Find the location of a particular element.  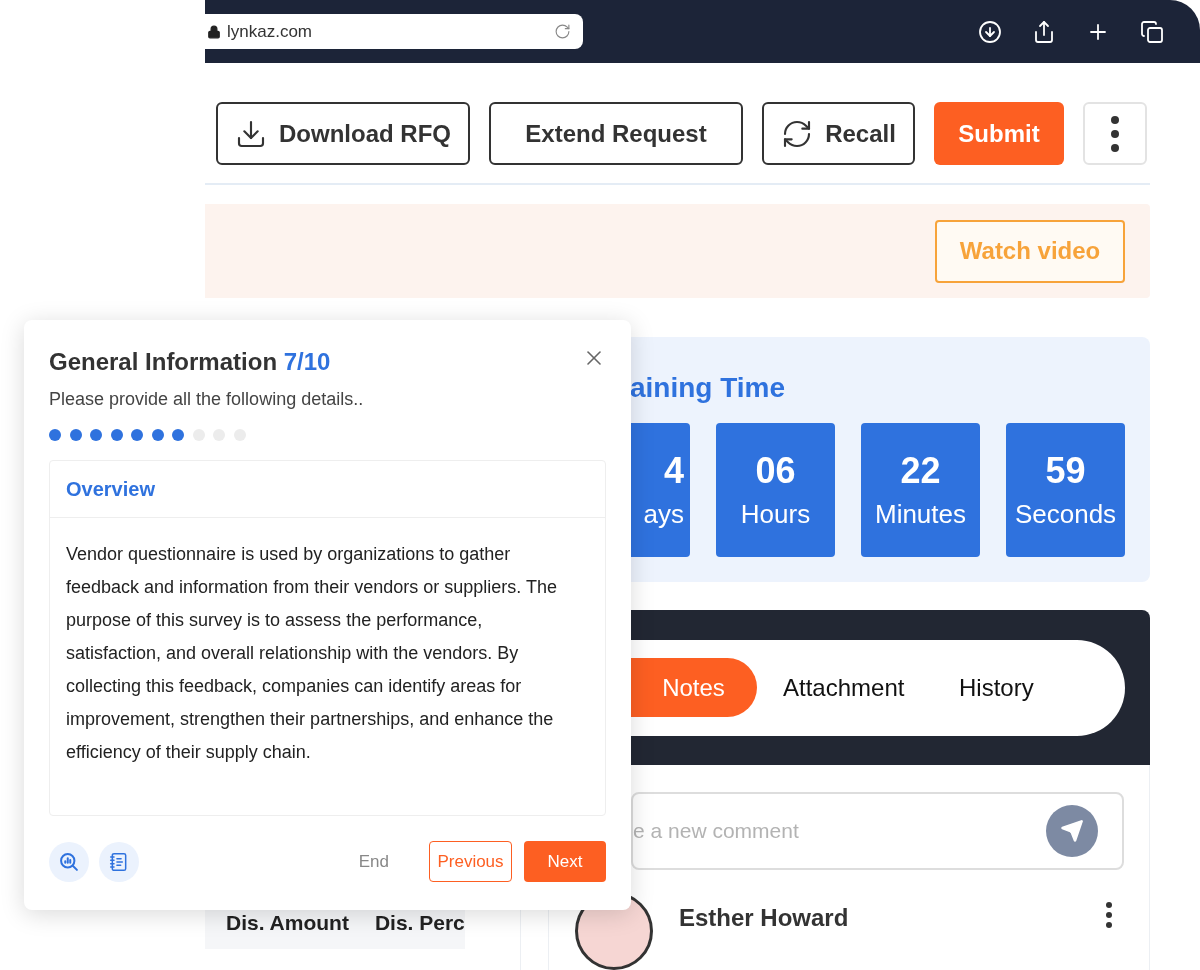

download-button: Download RFQ is located at coordinates (343, 133).